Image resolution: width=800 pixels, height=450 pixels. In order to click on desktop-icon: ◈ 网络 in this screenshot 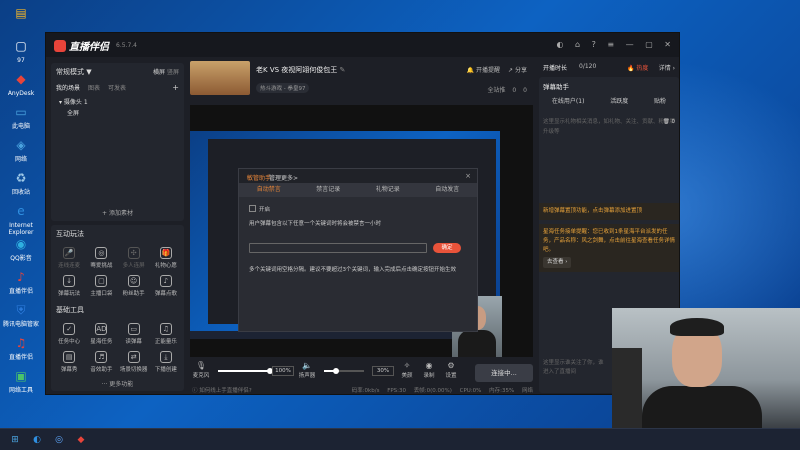, I will do `click(21, 149)`.